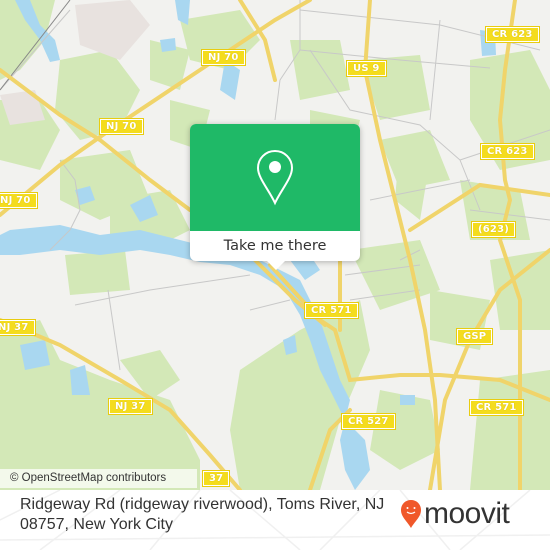  I want to click on popup-header, so click(275, 177).